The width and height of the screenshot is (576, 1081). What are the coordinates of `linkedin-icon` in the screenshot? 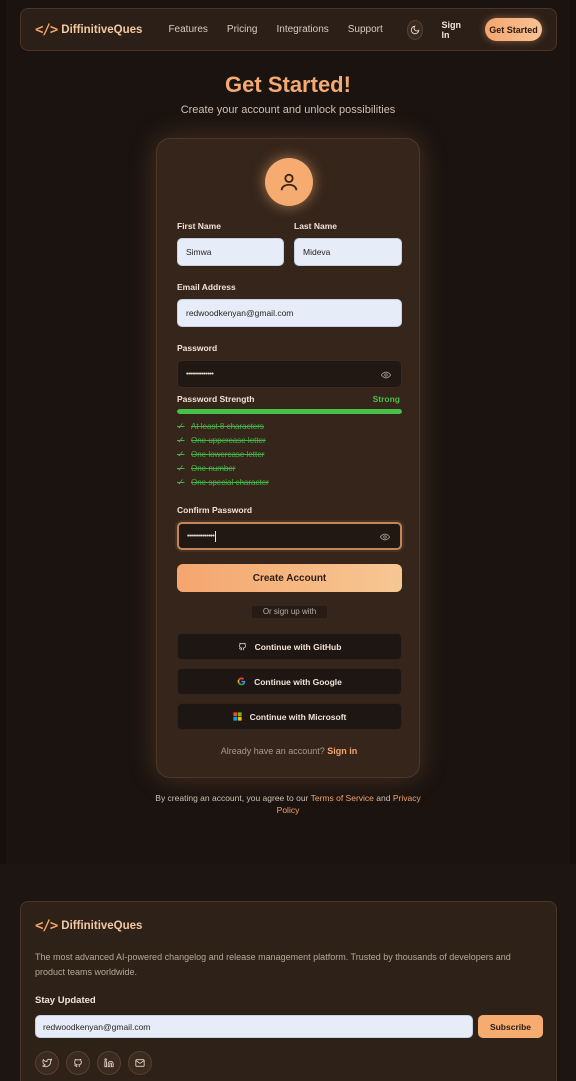 It's located at (109, 1063).